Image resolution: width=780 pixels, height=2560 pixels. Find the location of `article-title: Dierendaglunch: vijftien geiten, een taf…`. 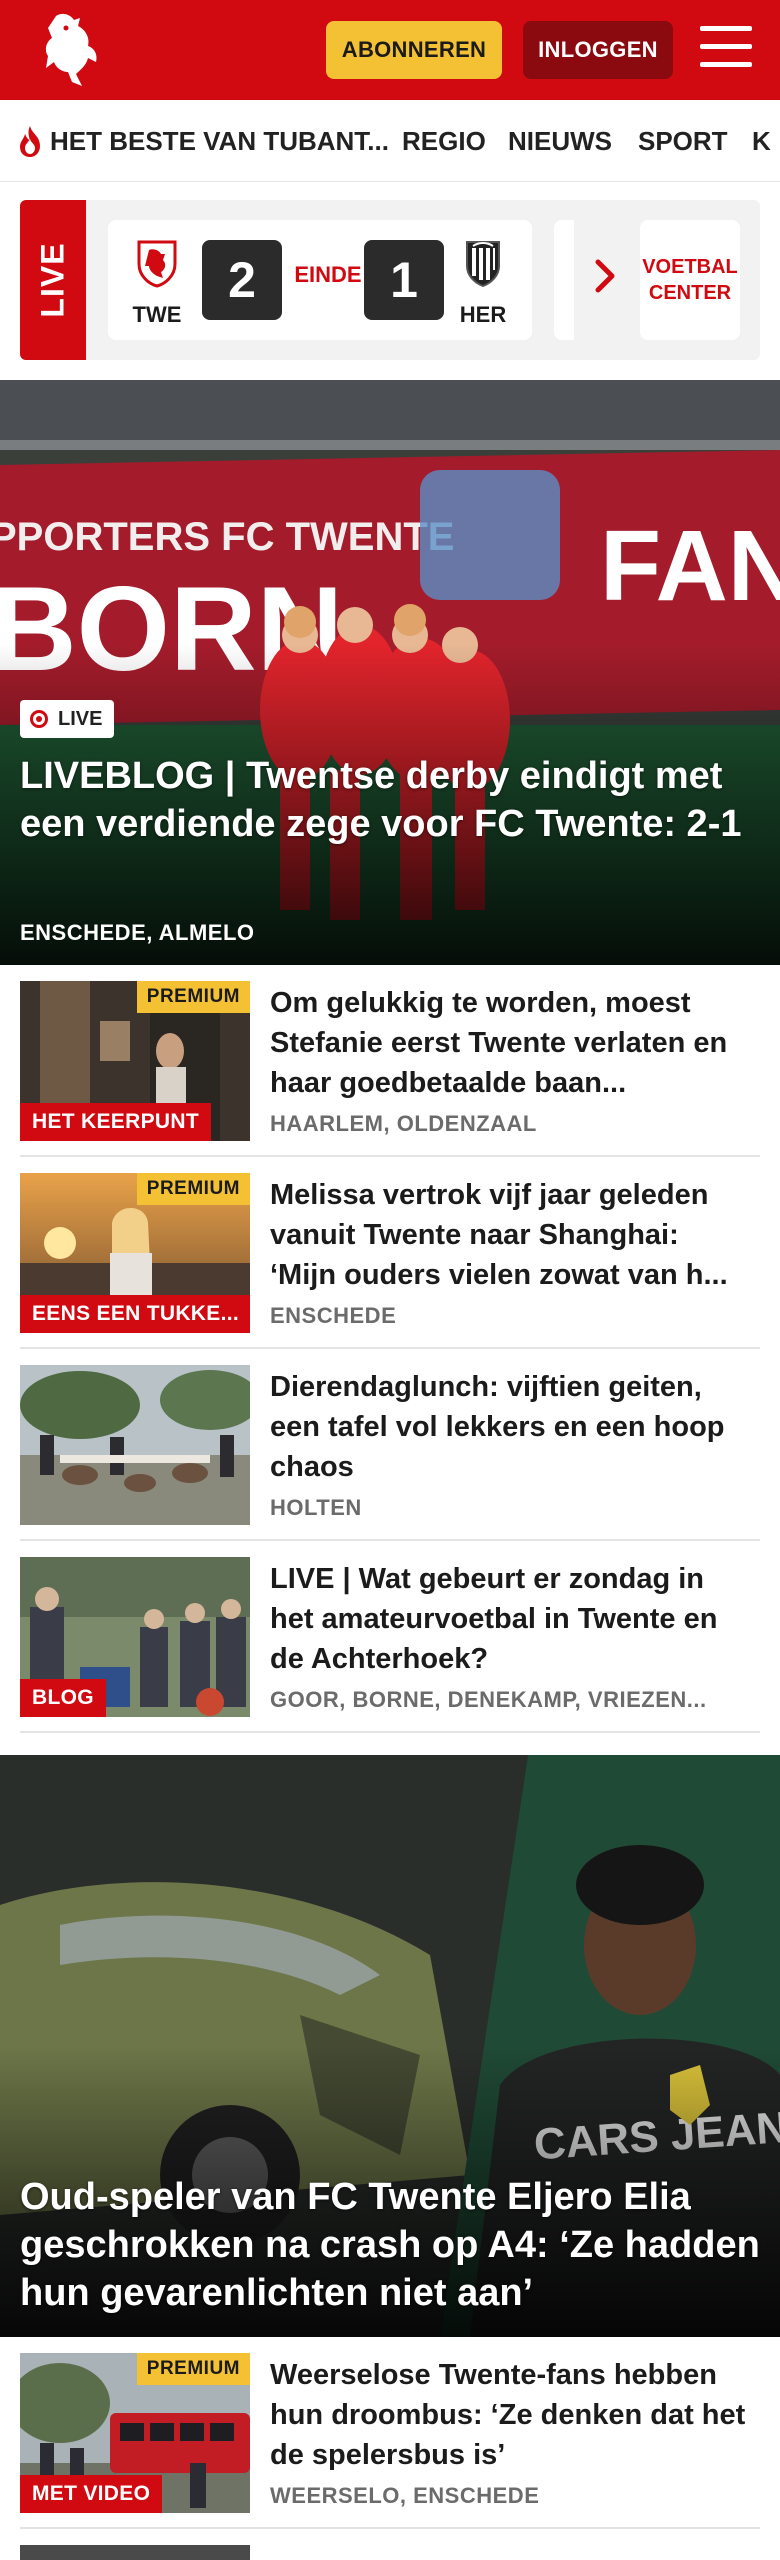

article-title: Dierendaglunch: vijftien geiten, een taf… is located at coordinates (510, 1427).